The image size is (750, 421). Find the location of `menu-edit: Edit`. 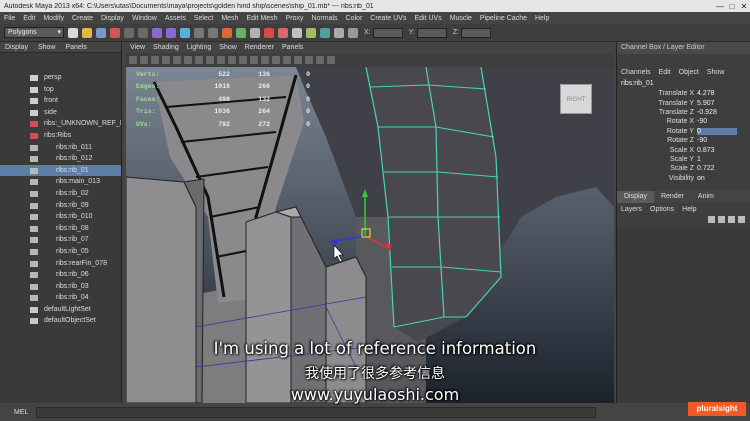

menu-edit: Edit is located at coordinates (29, 18).